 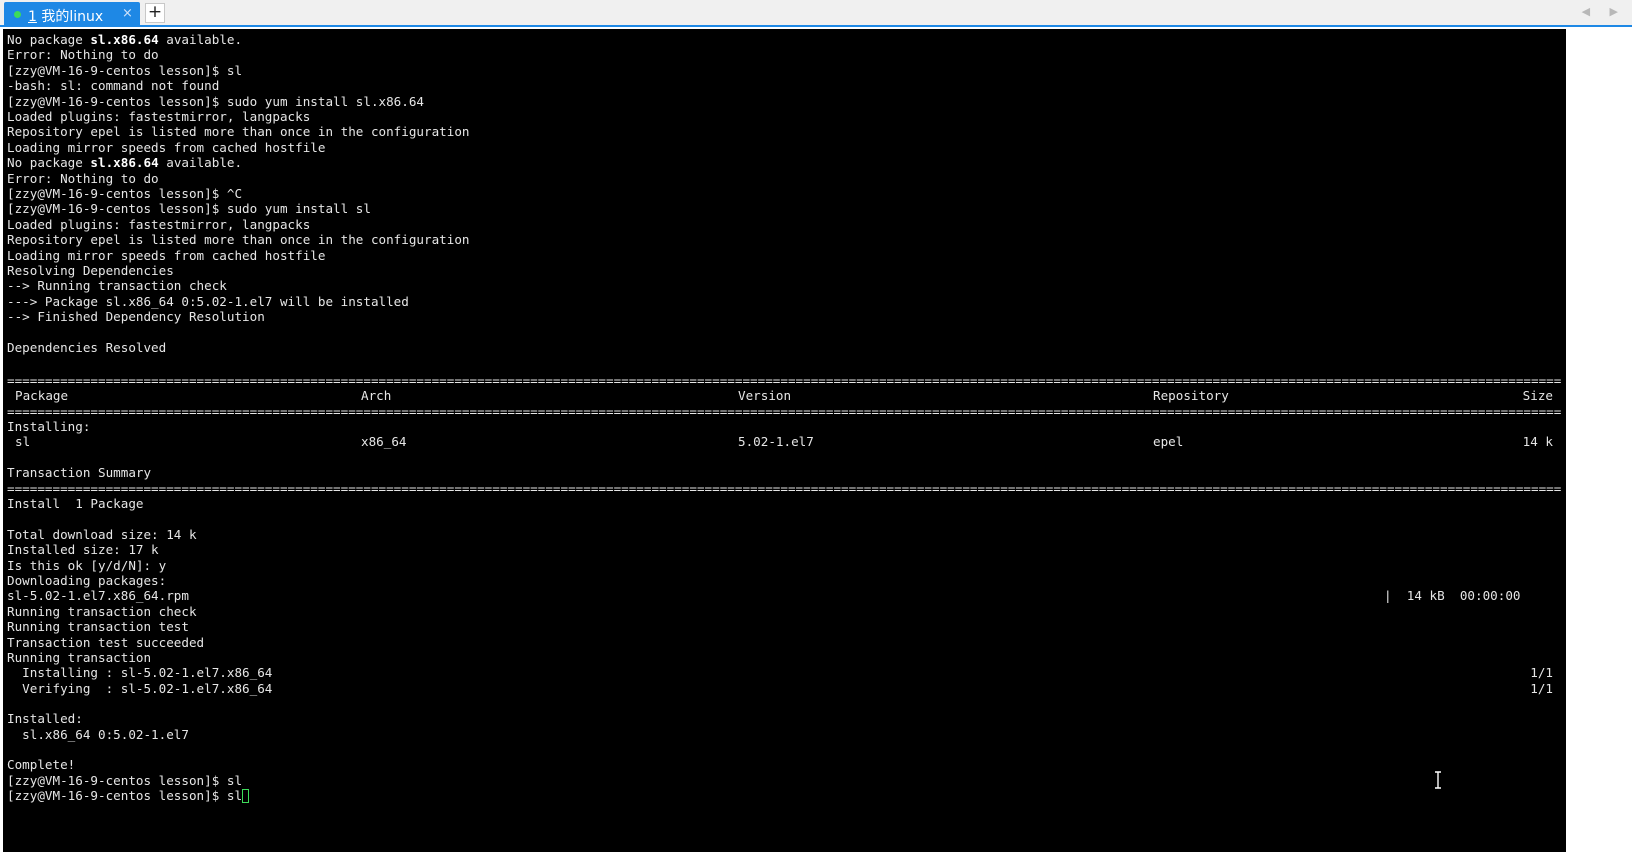 What do you see at coordinates (49, 426) in the screenshot?
I see `table-section-label: Installing:` at bounding box center [49, 426].